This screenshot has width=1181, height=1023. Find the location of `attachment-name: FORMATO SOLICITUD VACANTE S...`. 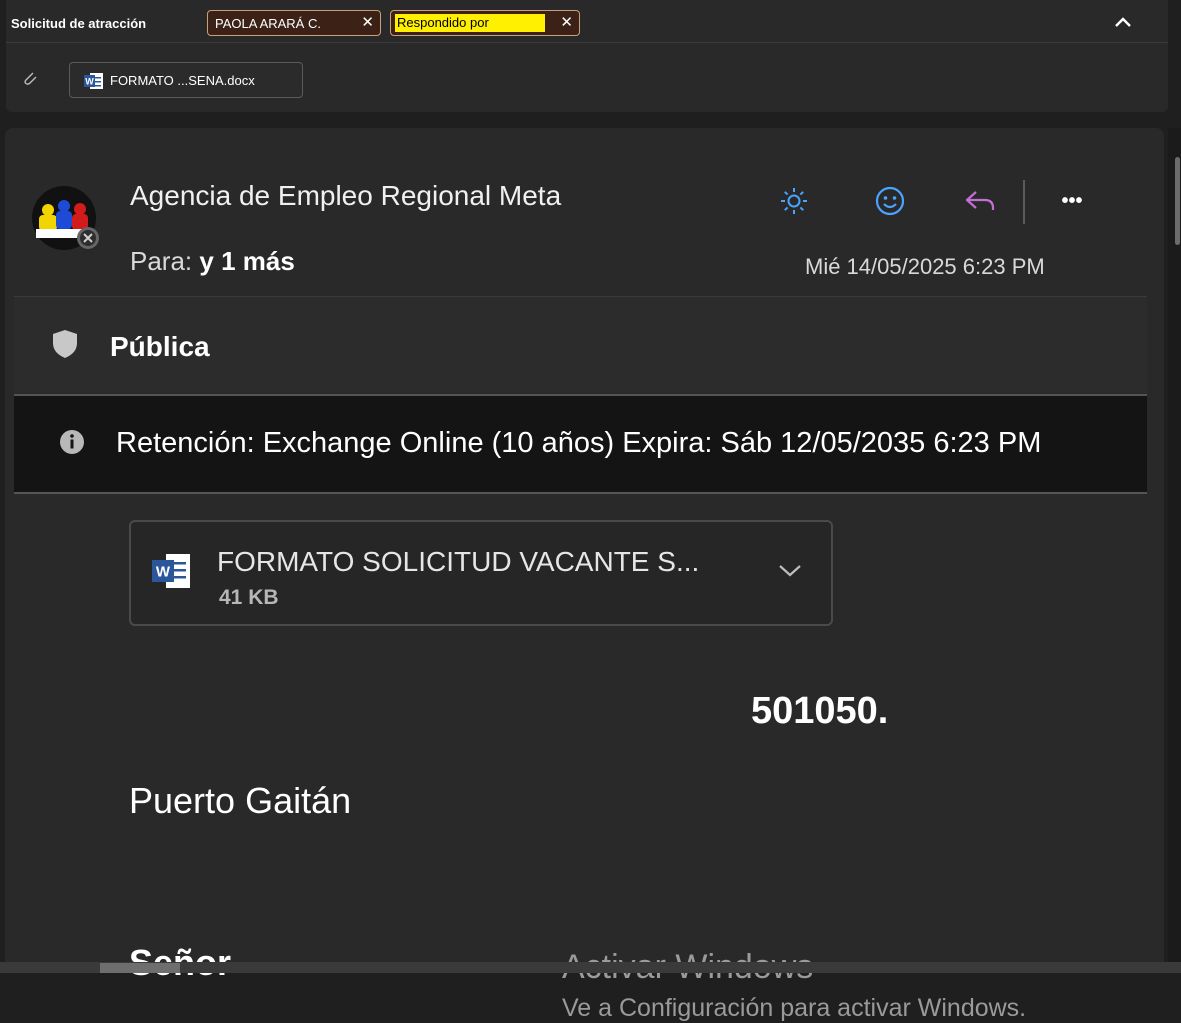

attachment-name: FORMATO SOLICITUD VACANTE S... is located at coordinates (458, 561).